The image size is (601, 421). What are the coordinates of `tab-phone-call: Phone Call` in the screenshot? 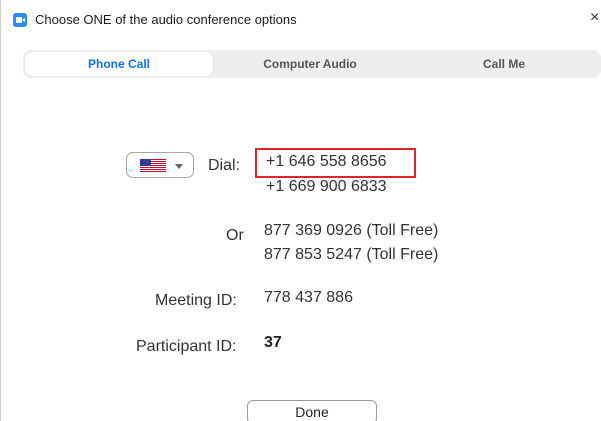 It's located at (119, 64).